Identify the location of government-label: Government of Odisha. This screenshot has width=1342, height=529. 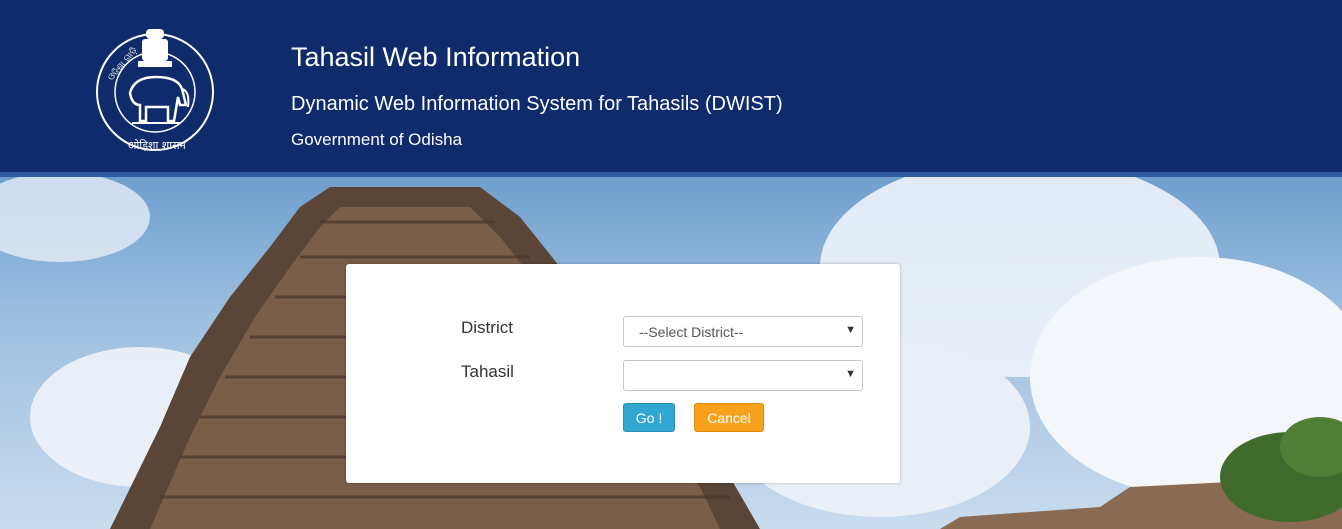
(377, 139).